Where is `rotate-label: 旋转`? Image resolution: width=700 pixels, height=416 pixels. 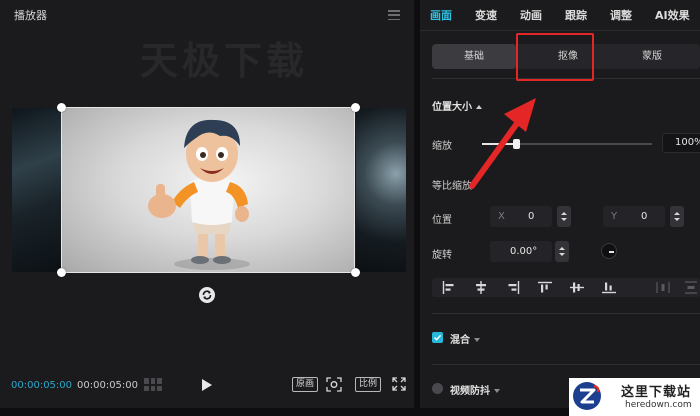
rotate-label: 旋转 is located at coordinates (442, 255).